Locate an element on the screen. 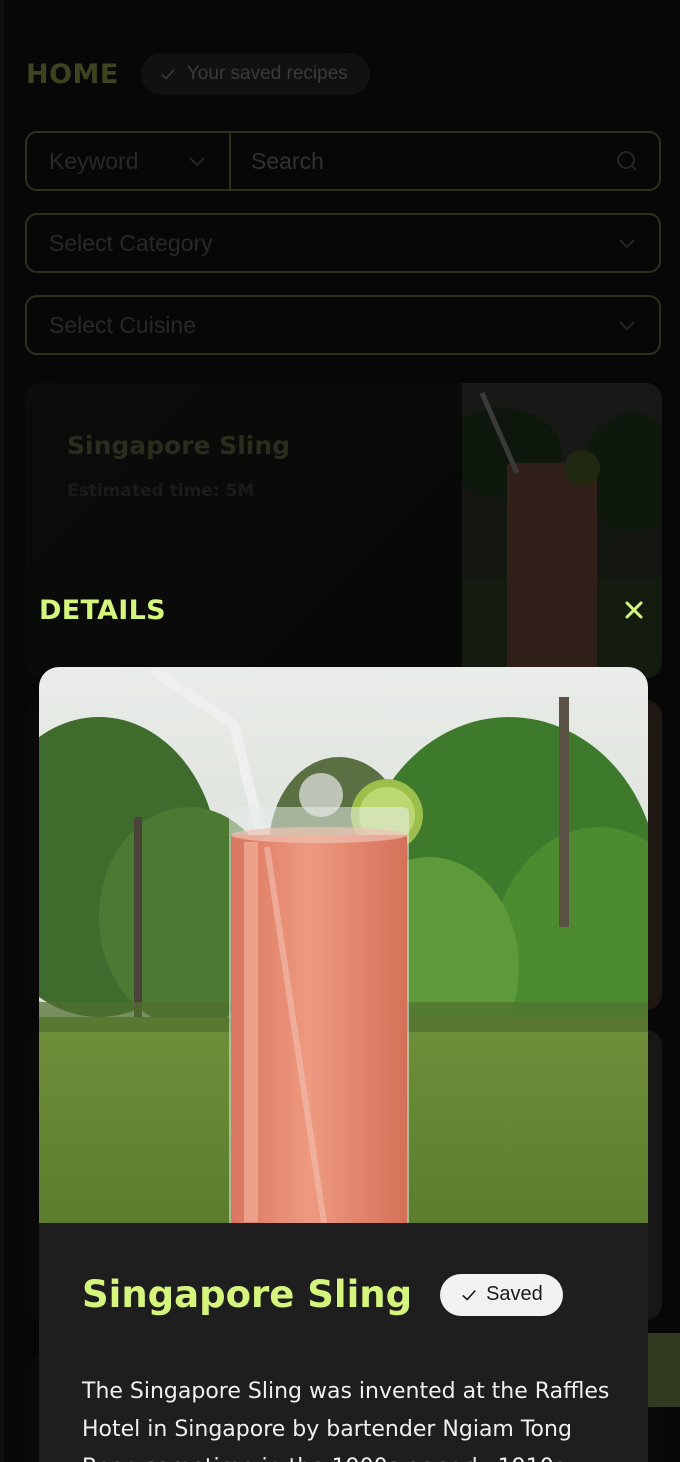 Image resolution: width=680 pixels, height=1462 pixels. check-icon is located at coordinates (469, 1295).